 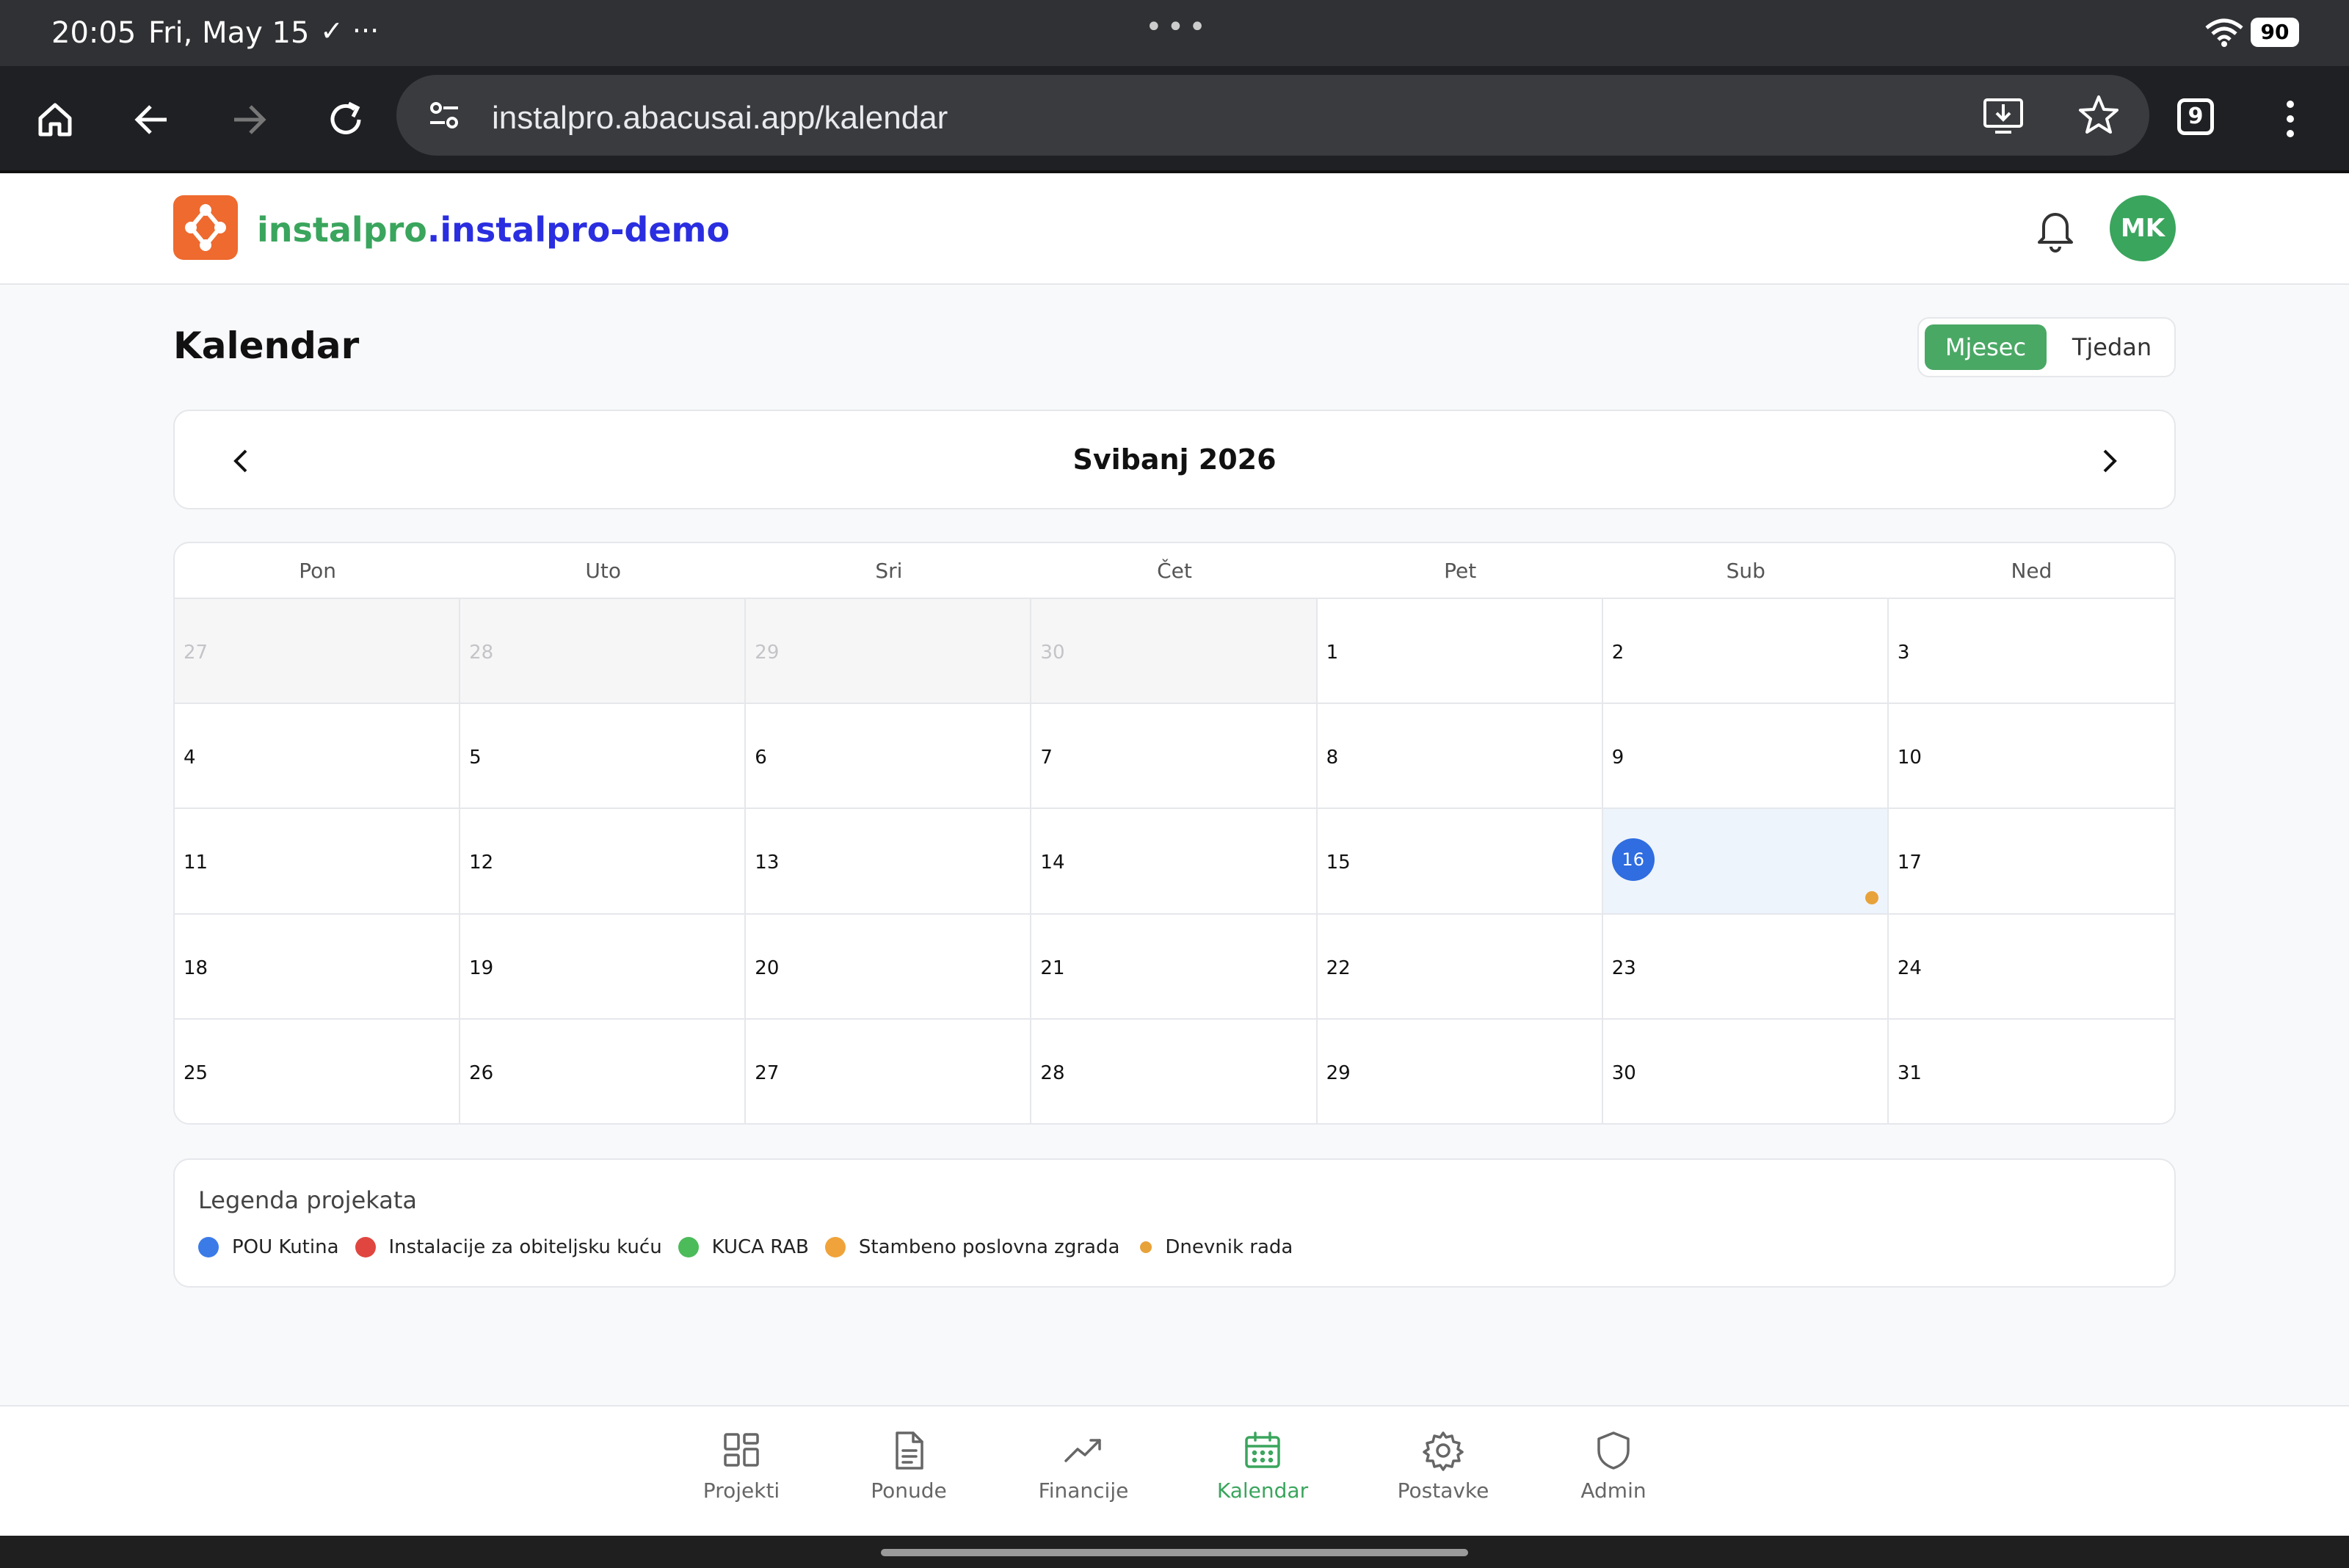 I want to click on brand-org: instalpro, so click(x=342, y=230).